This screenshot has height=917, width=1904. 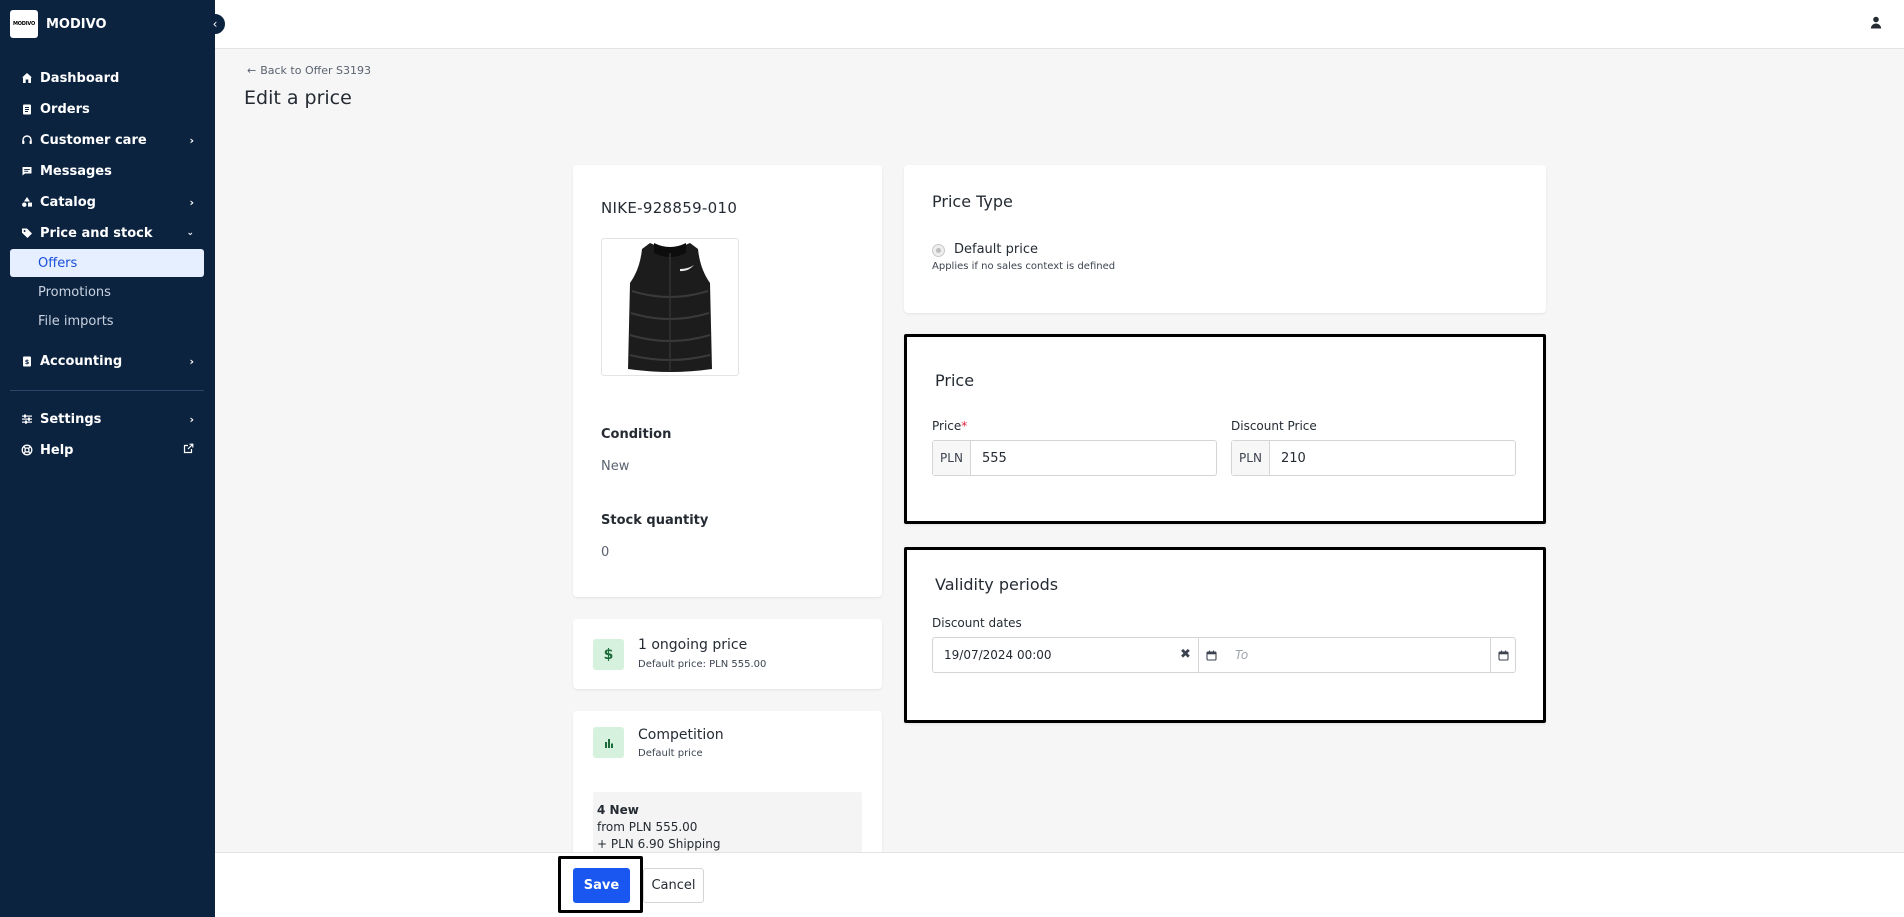 I want to click on sidebar-item-label: Customer care, so click(x=93, y=140).